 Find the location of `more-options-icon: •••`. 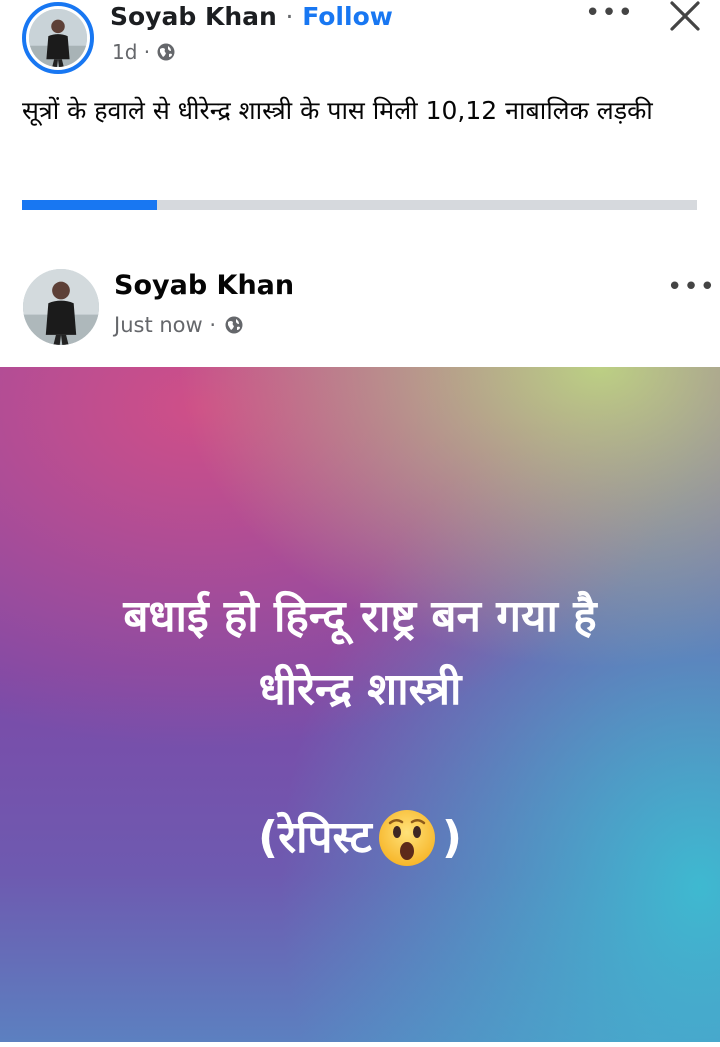

more-options-icon: ••• is located at coordinates (609, 13).